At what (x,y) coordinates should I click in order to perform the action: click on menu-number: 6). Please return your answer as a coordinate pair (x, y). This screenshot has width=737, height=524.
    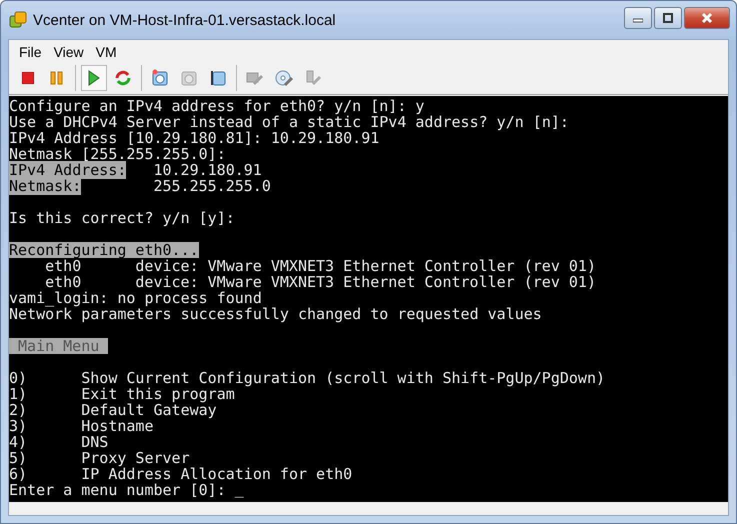
    Looking at the image, I should click on (18, 474).